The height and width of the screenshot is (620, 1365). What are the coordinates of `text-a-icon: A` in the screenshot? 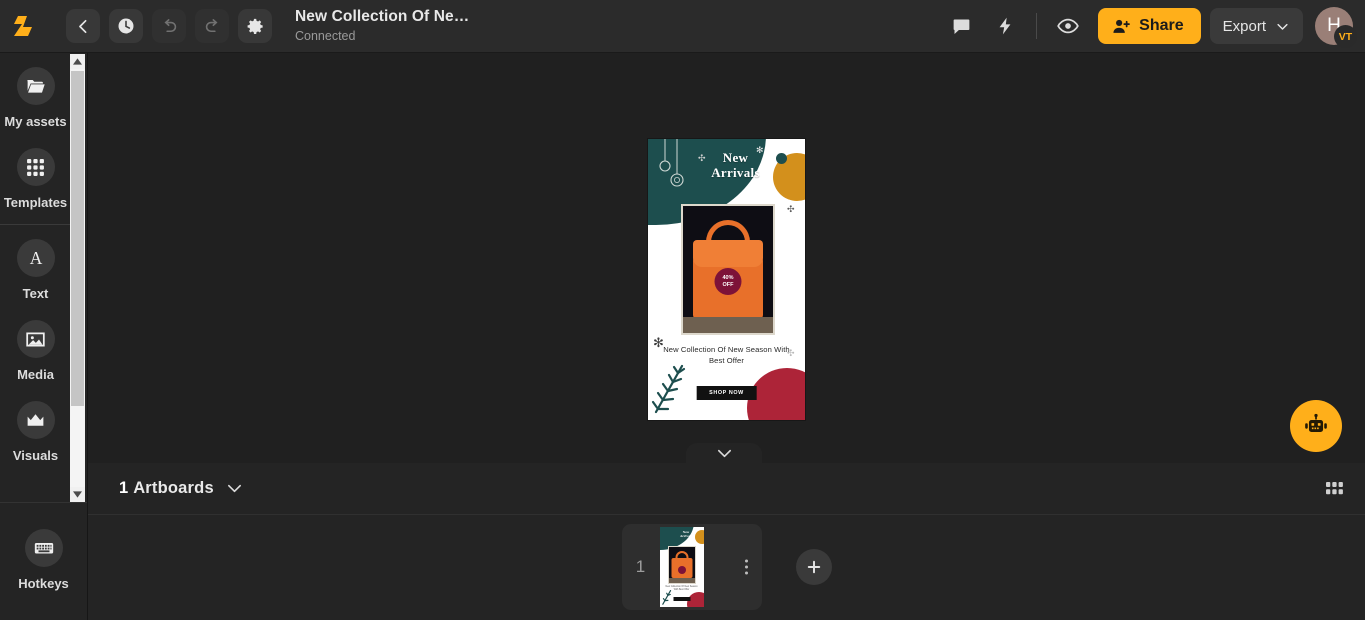 It's located at (35, 258).